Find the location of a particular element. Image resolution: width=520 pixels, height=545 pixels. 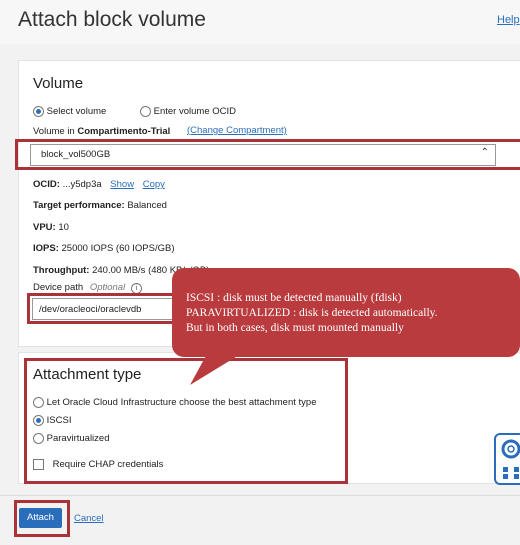

vpu-label: VPU: is located at coordinates (44, 227).